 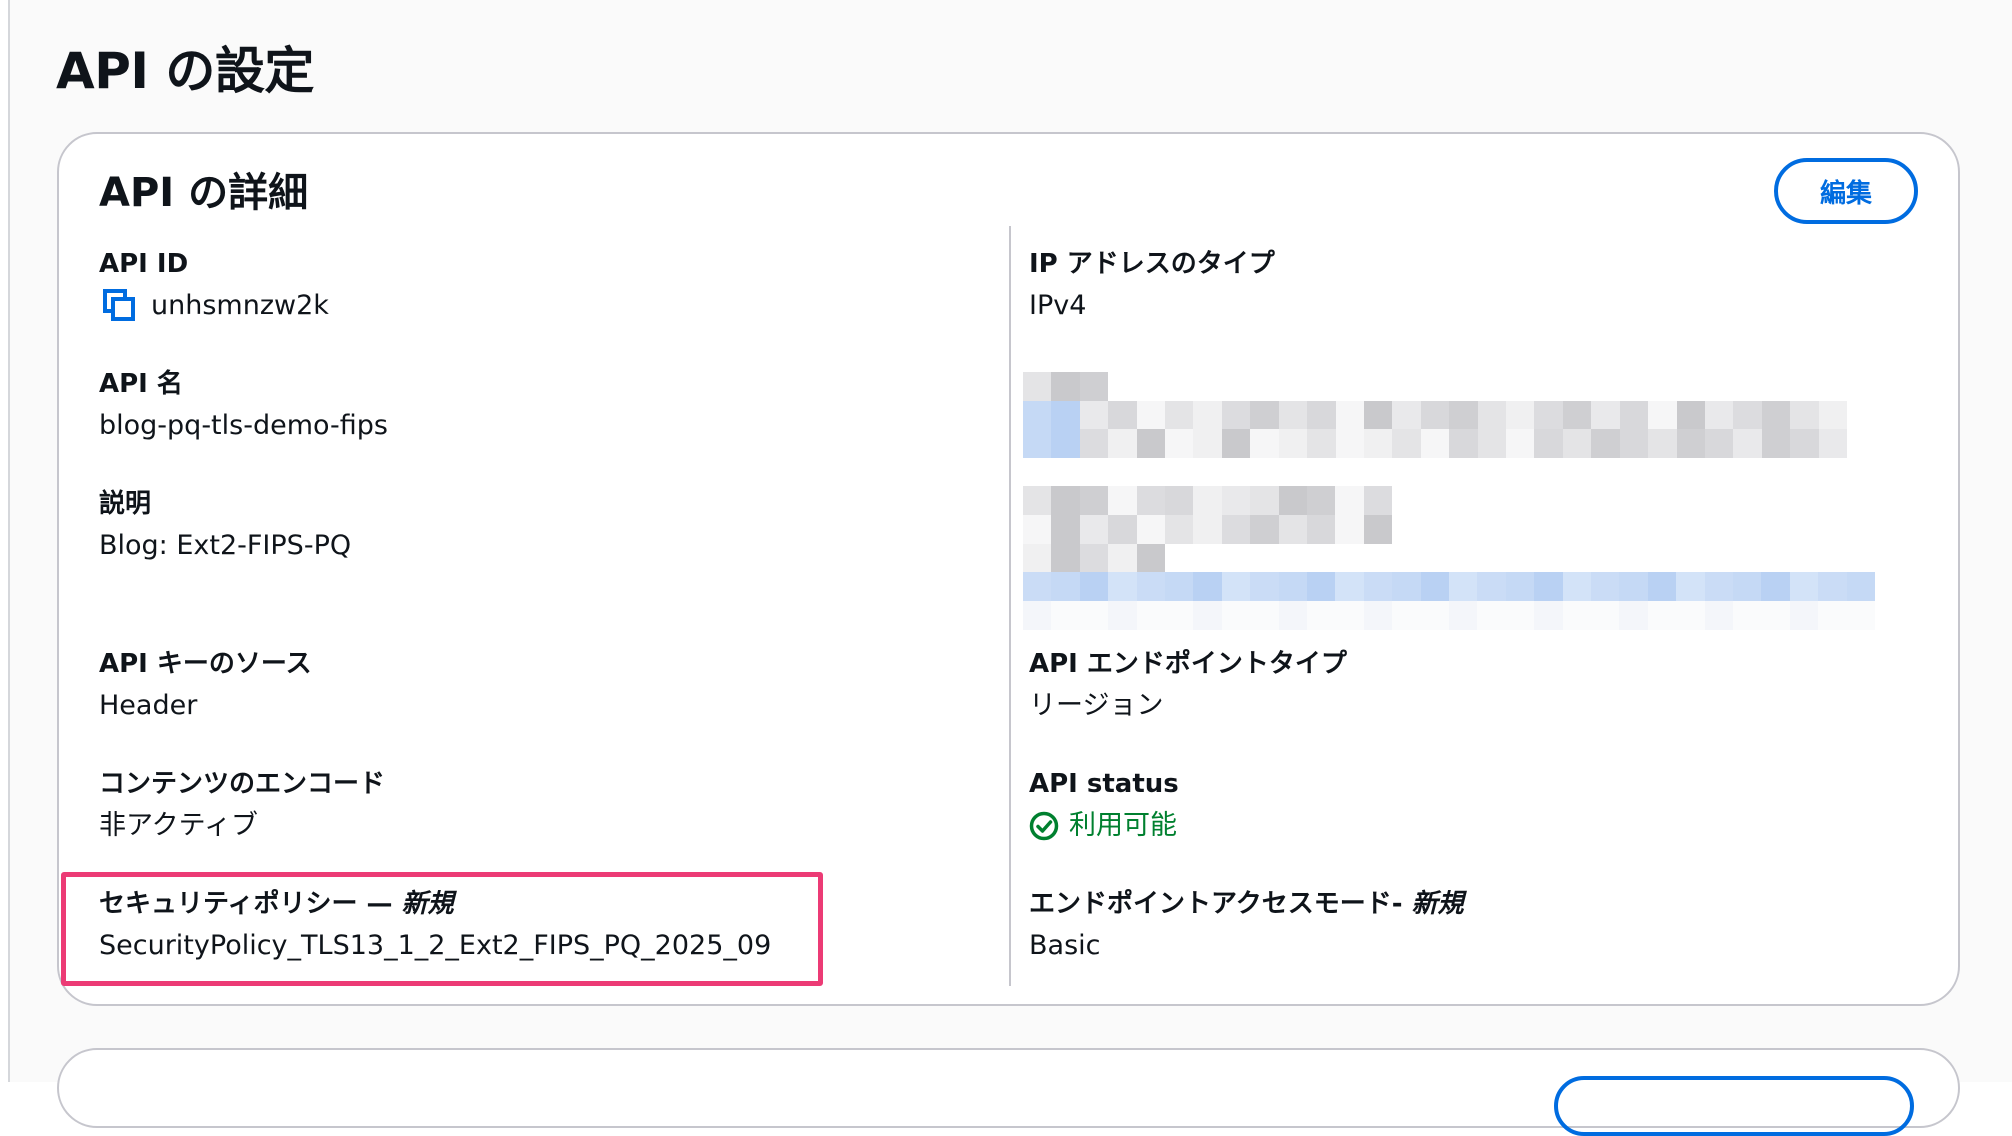 I want to click on field-api-status: API status 利用可能, so click(x=1104, y=806).